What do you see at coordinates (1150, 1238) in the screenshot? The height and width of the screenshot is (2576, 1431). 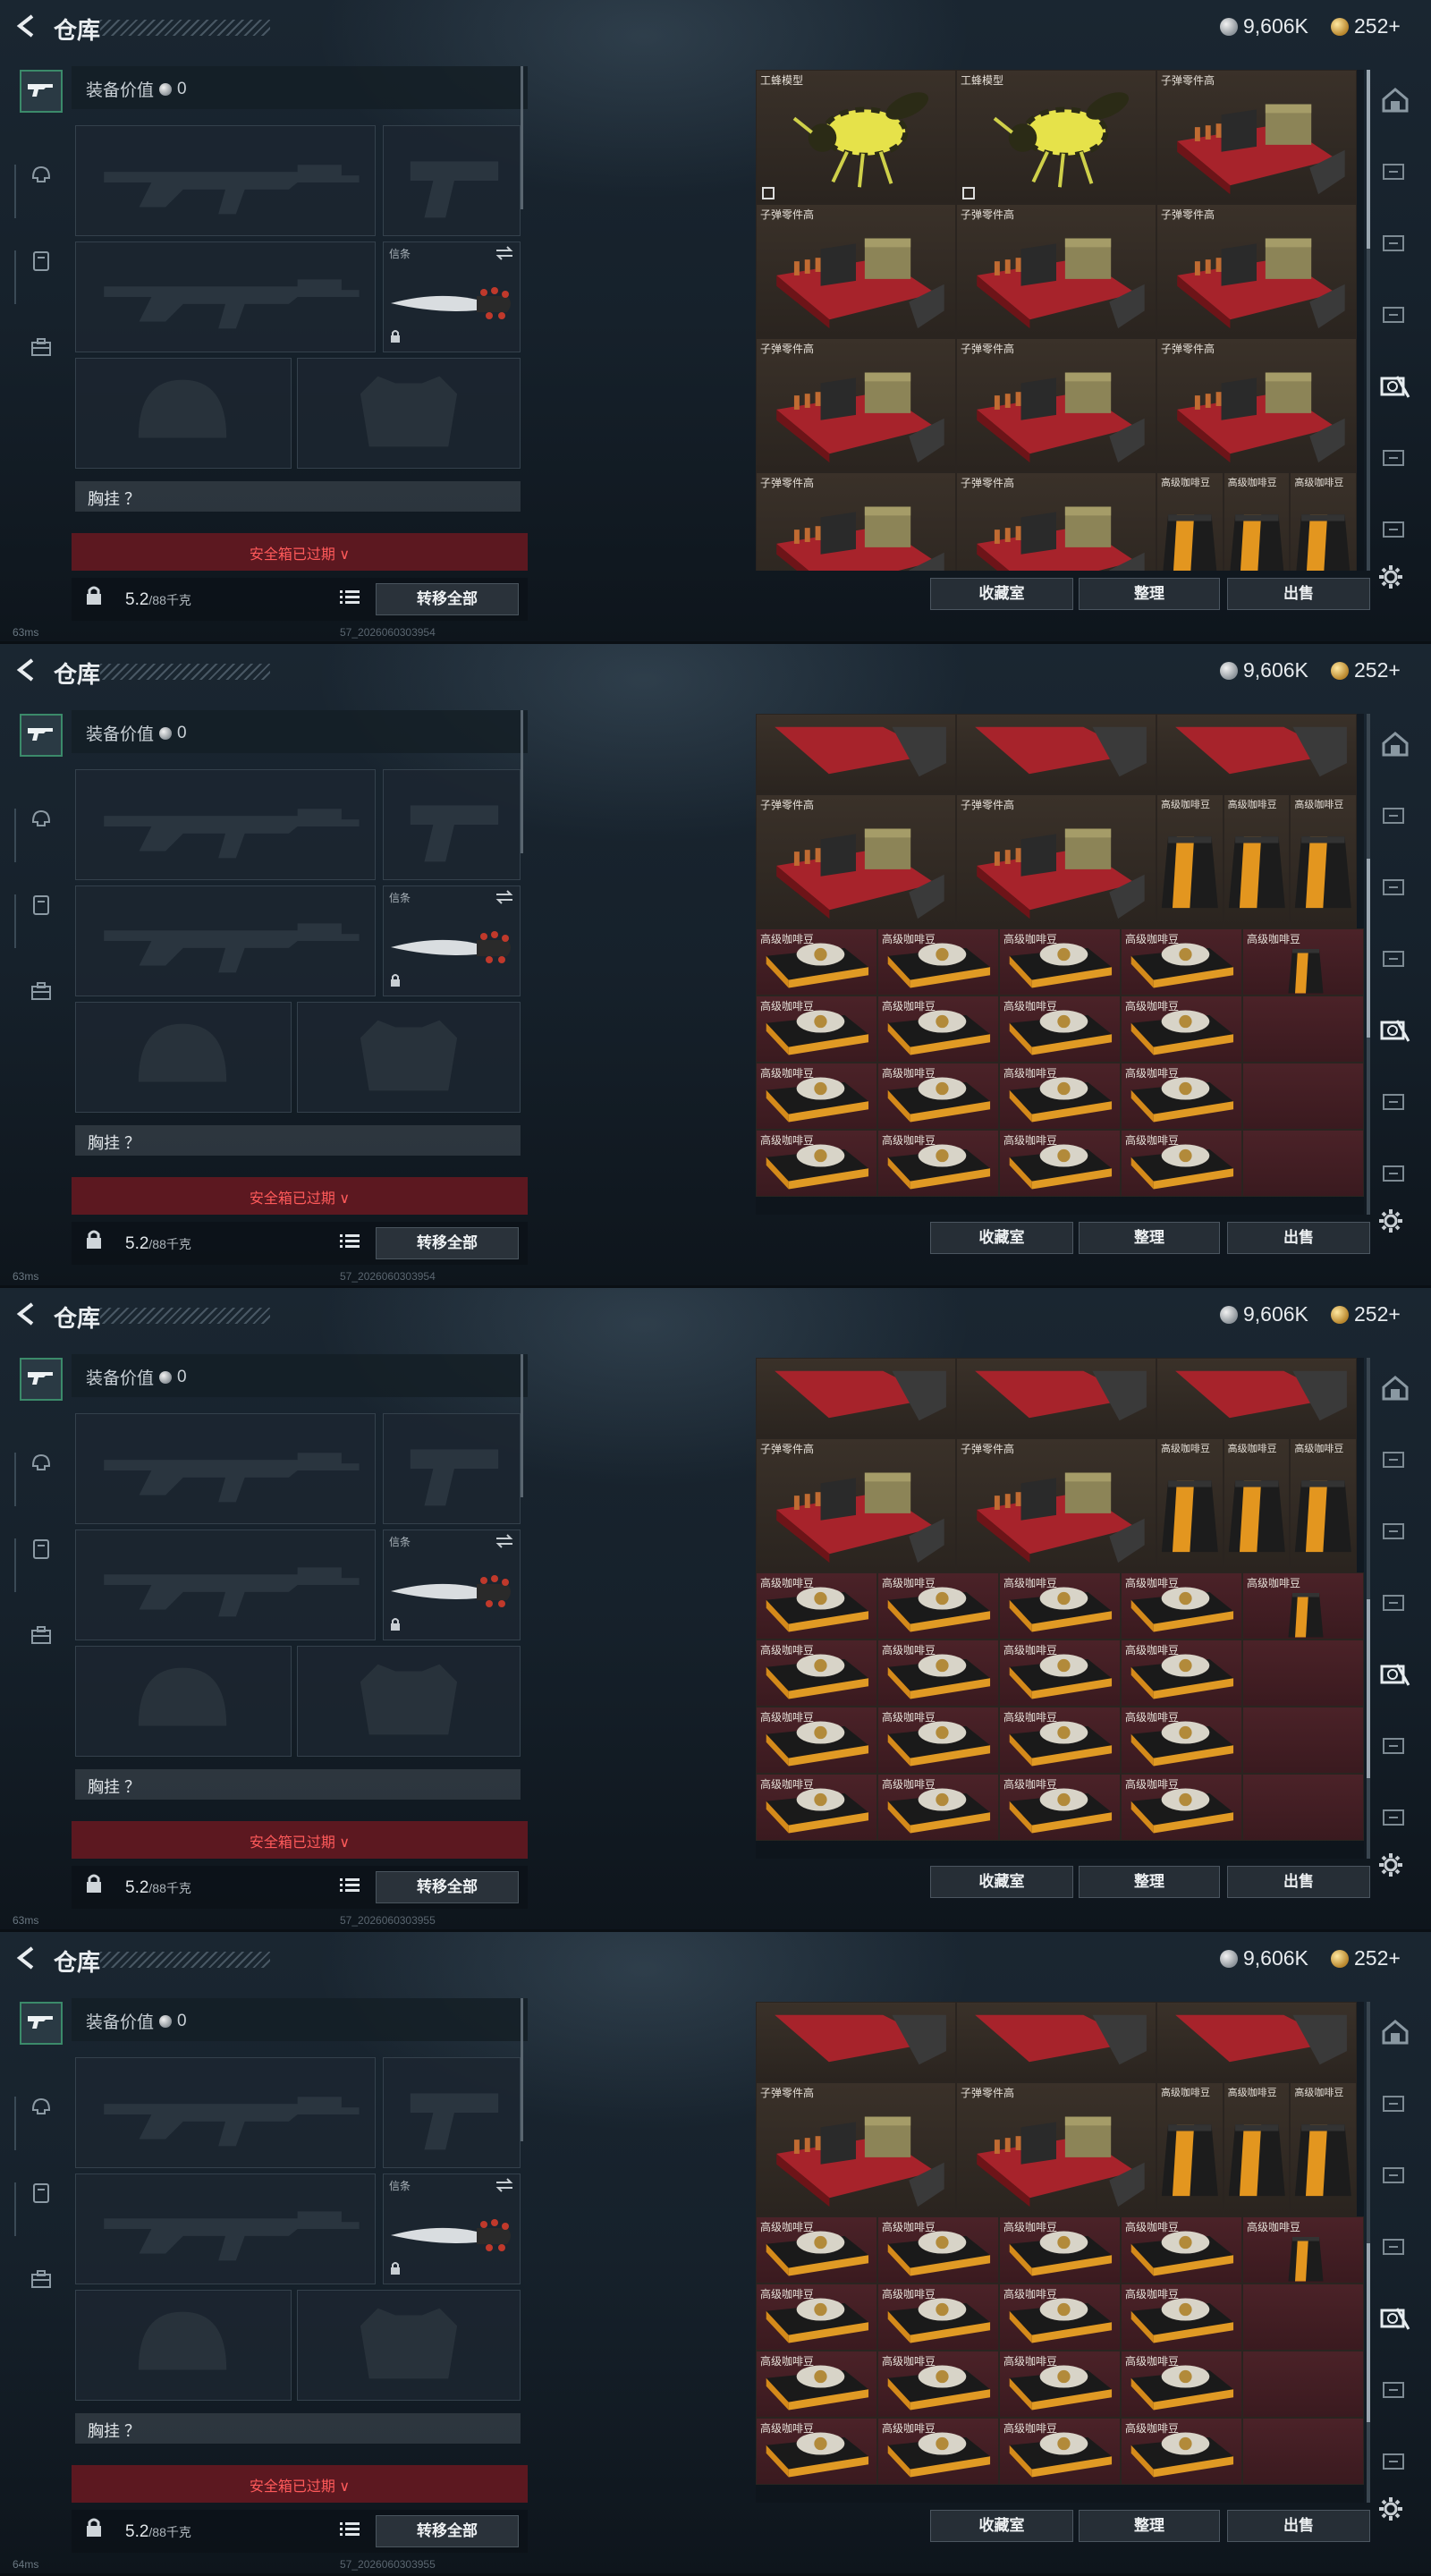 I see `organize-button: 整理` at bounding box center [1150, 1238].